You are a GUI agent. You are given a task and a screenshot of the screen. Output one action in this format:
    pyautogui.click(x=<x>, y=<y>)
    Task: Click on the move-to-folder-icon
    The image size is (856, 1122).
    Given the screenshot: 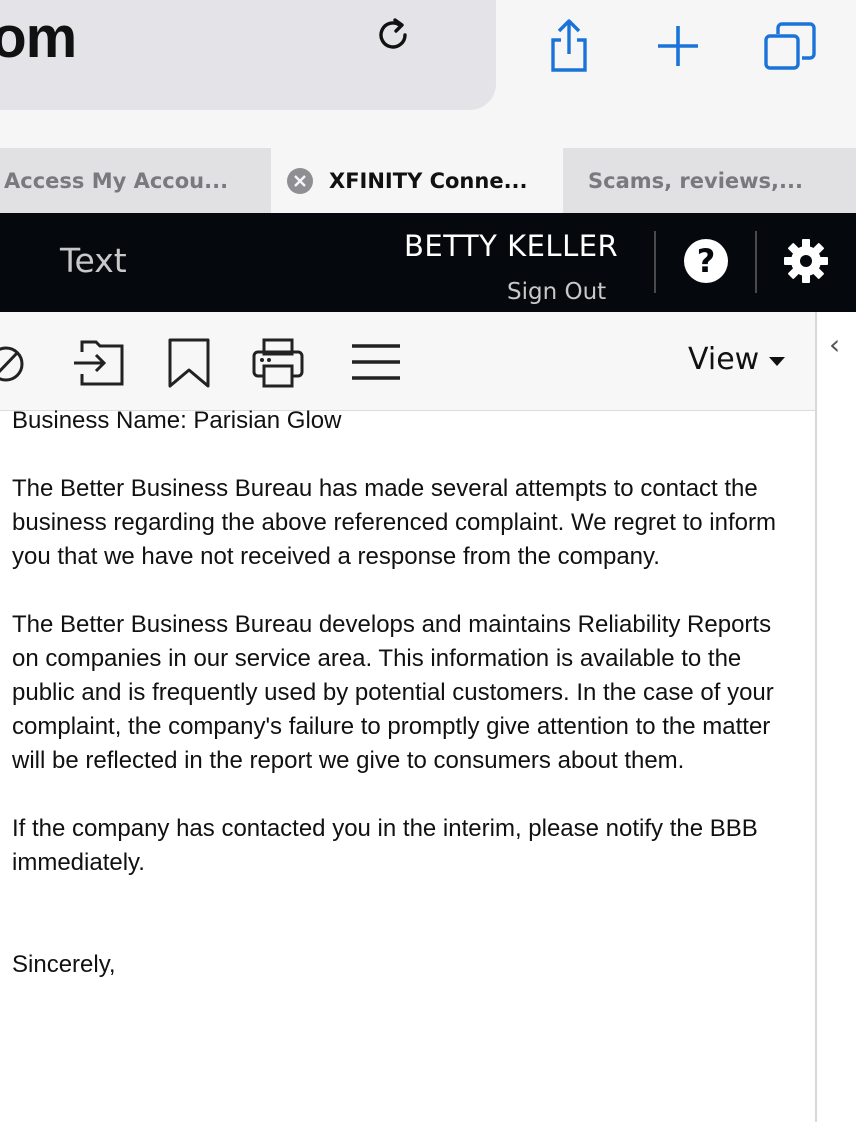 What is the action you would take?
    pyautogui.click(x=100, y=363)
    